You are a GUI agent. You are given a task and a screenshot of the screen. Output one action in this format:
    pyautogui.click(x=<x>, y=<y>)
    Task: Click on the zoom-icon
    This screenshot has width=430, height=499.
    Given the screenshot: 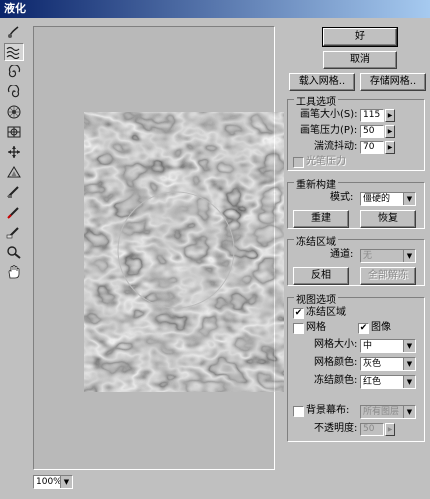 What is the action you would take?
    pyautogui.click(x=14, y=252)
    